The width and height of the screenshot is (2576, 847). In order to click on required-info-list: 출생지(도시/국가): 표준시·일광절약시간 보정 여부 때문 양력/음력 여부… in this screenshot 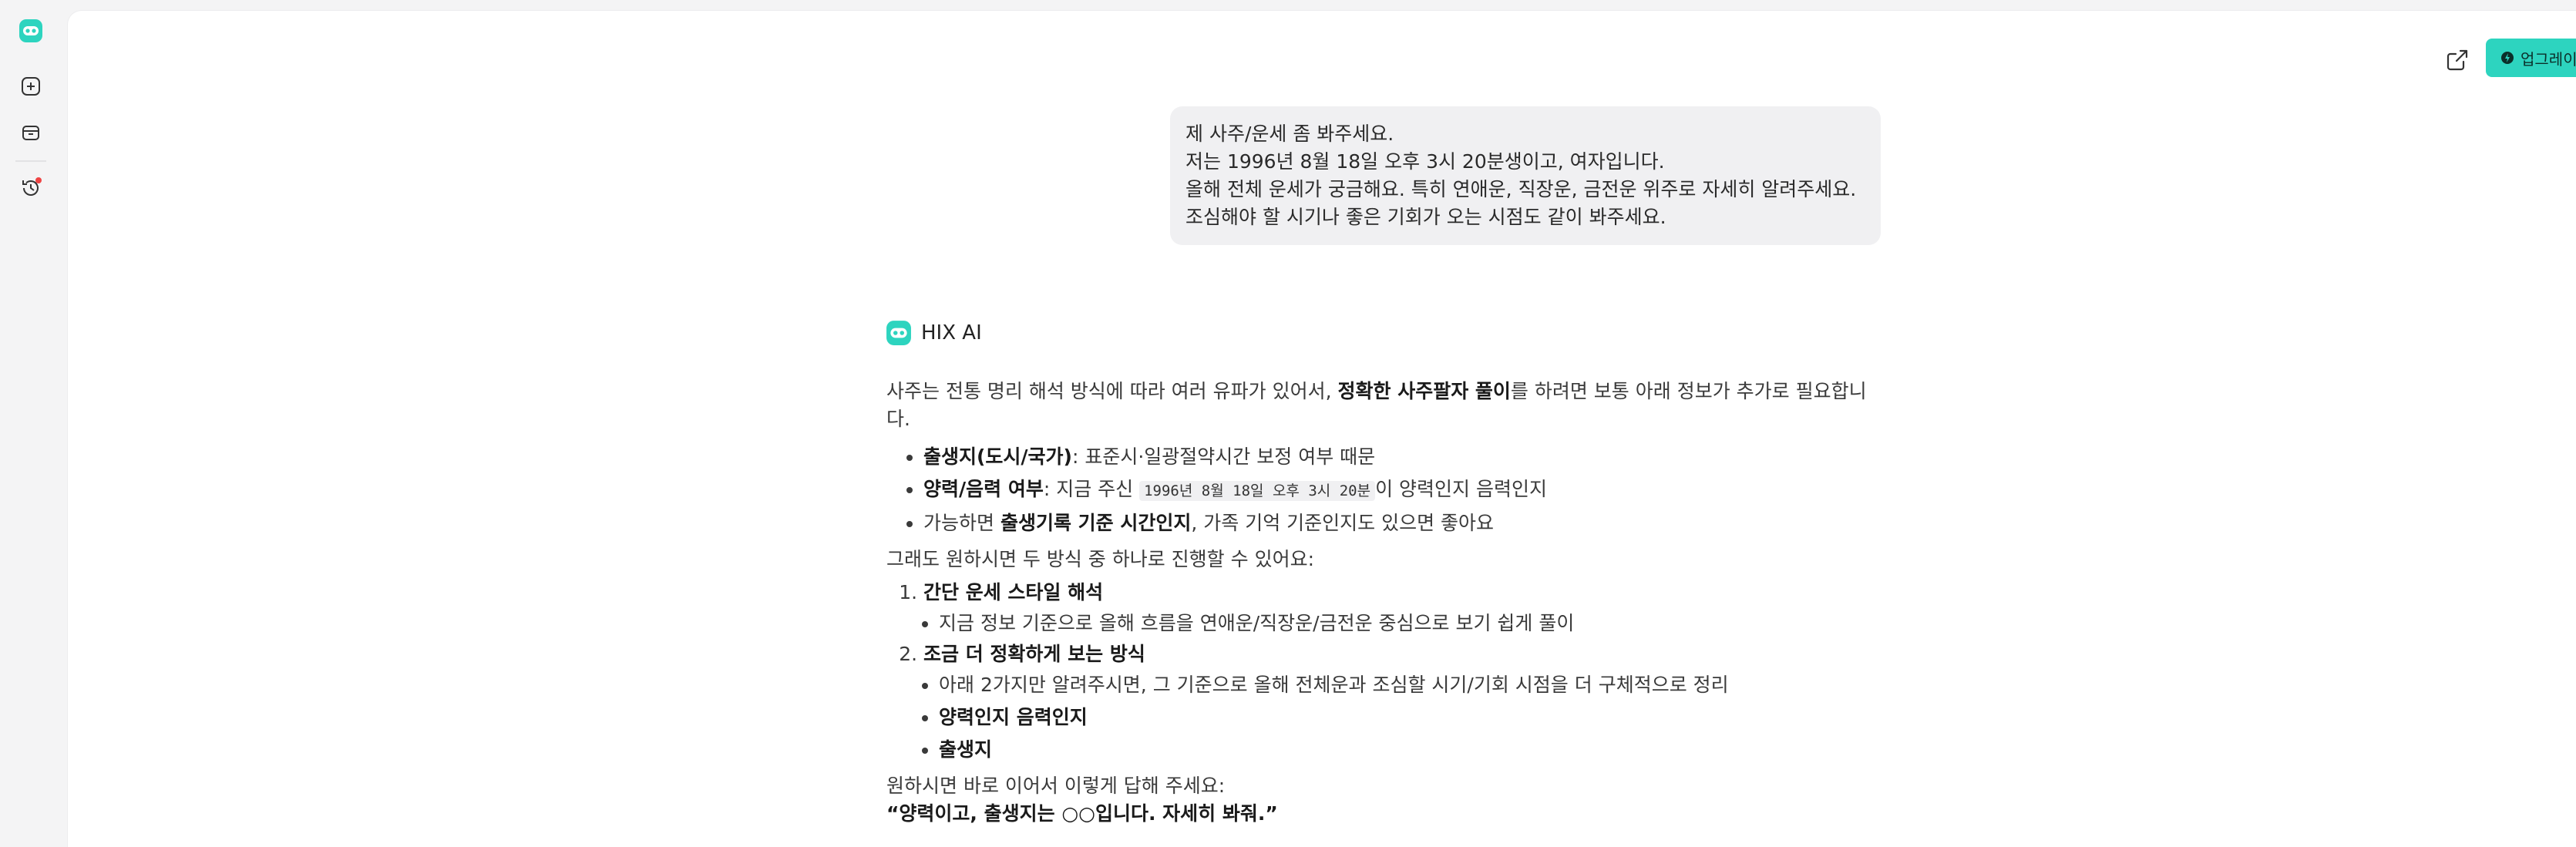, I will do `click(1383, 490)`.